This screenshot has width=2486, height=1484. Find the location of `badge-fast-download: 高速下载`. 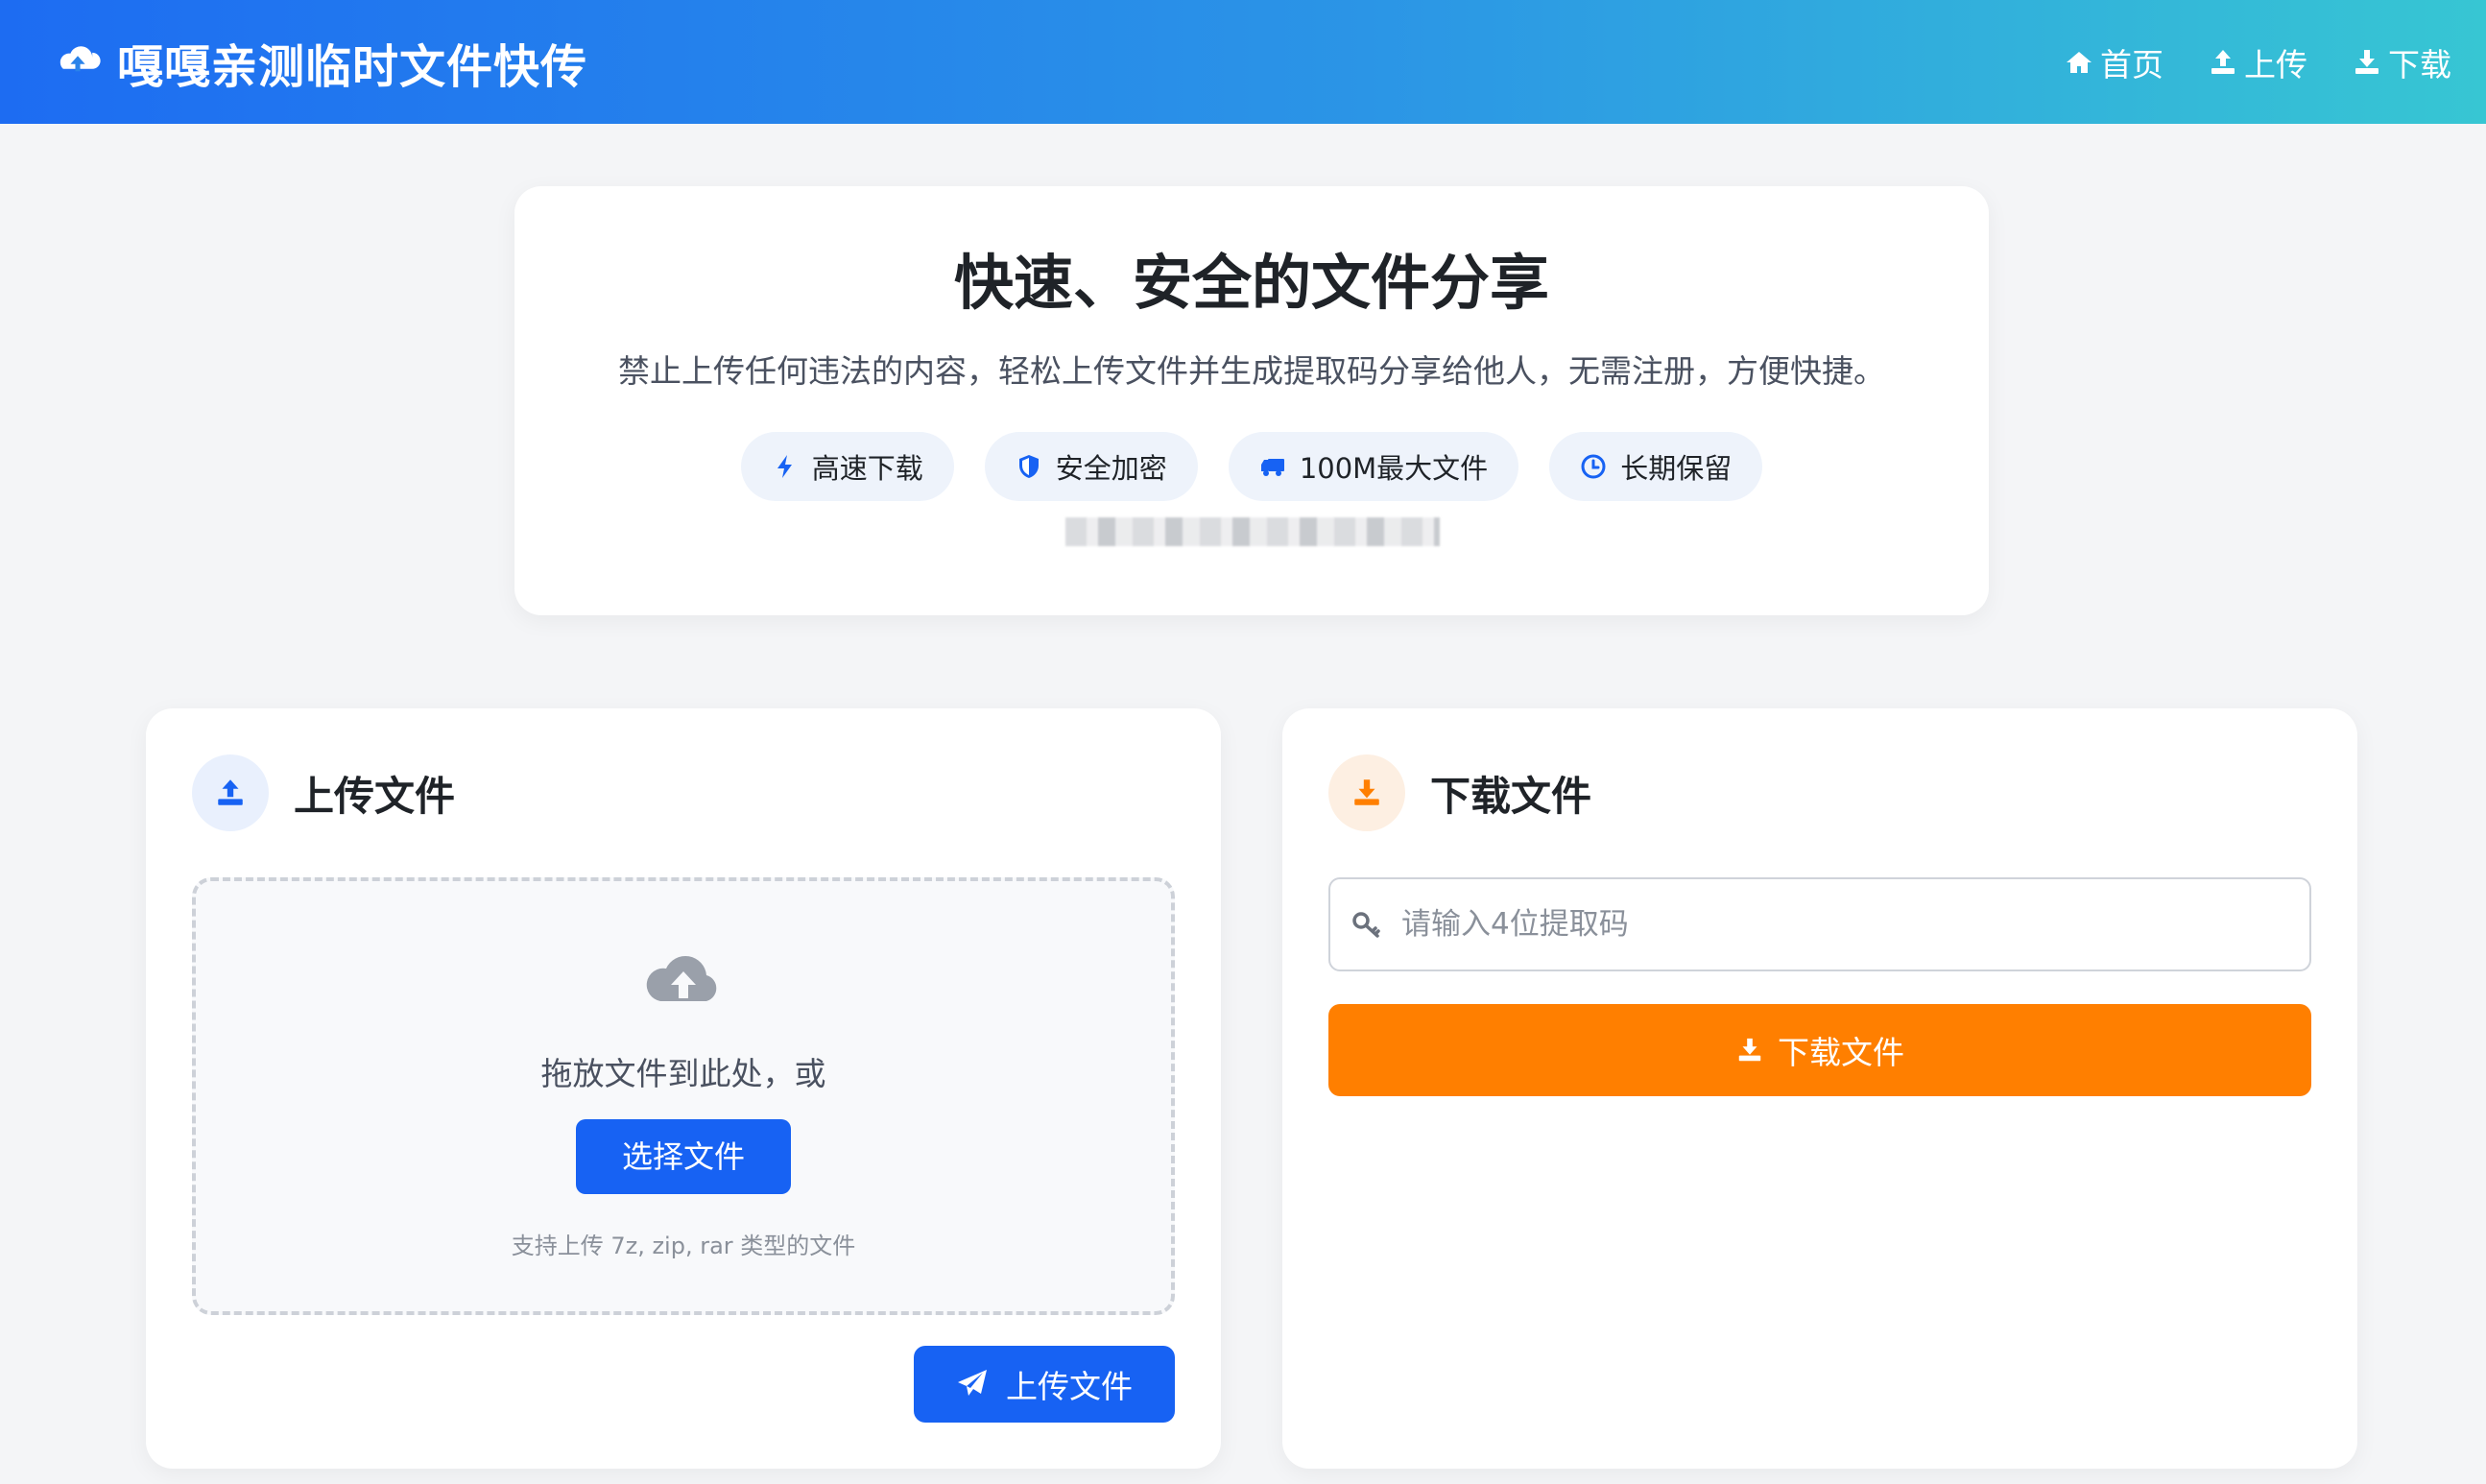

badge-fast-download: 高速下载 is located at coordinates (847, 467).